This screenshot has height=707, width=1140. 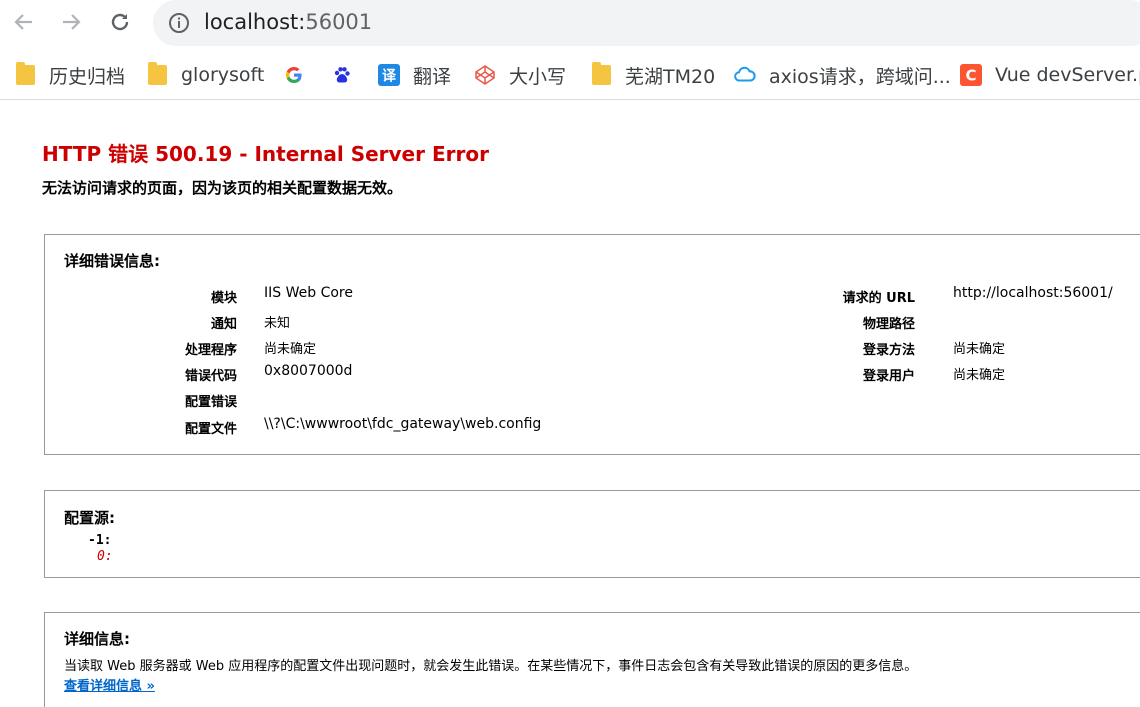 I want to click on url-text: localhost:56001, so click(x=288, y=22).